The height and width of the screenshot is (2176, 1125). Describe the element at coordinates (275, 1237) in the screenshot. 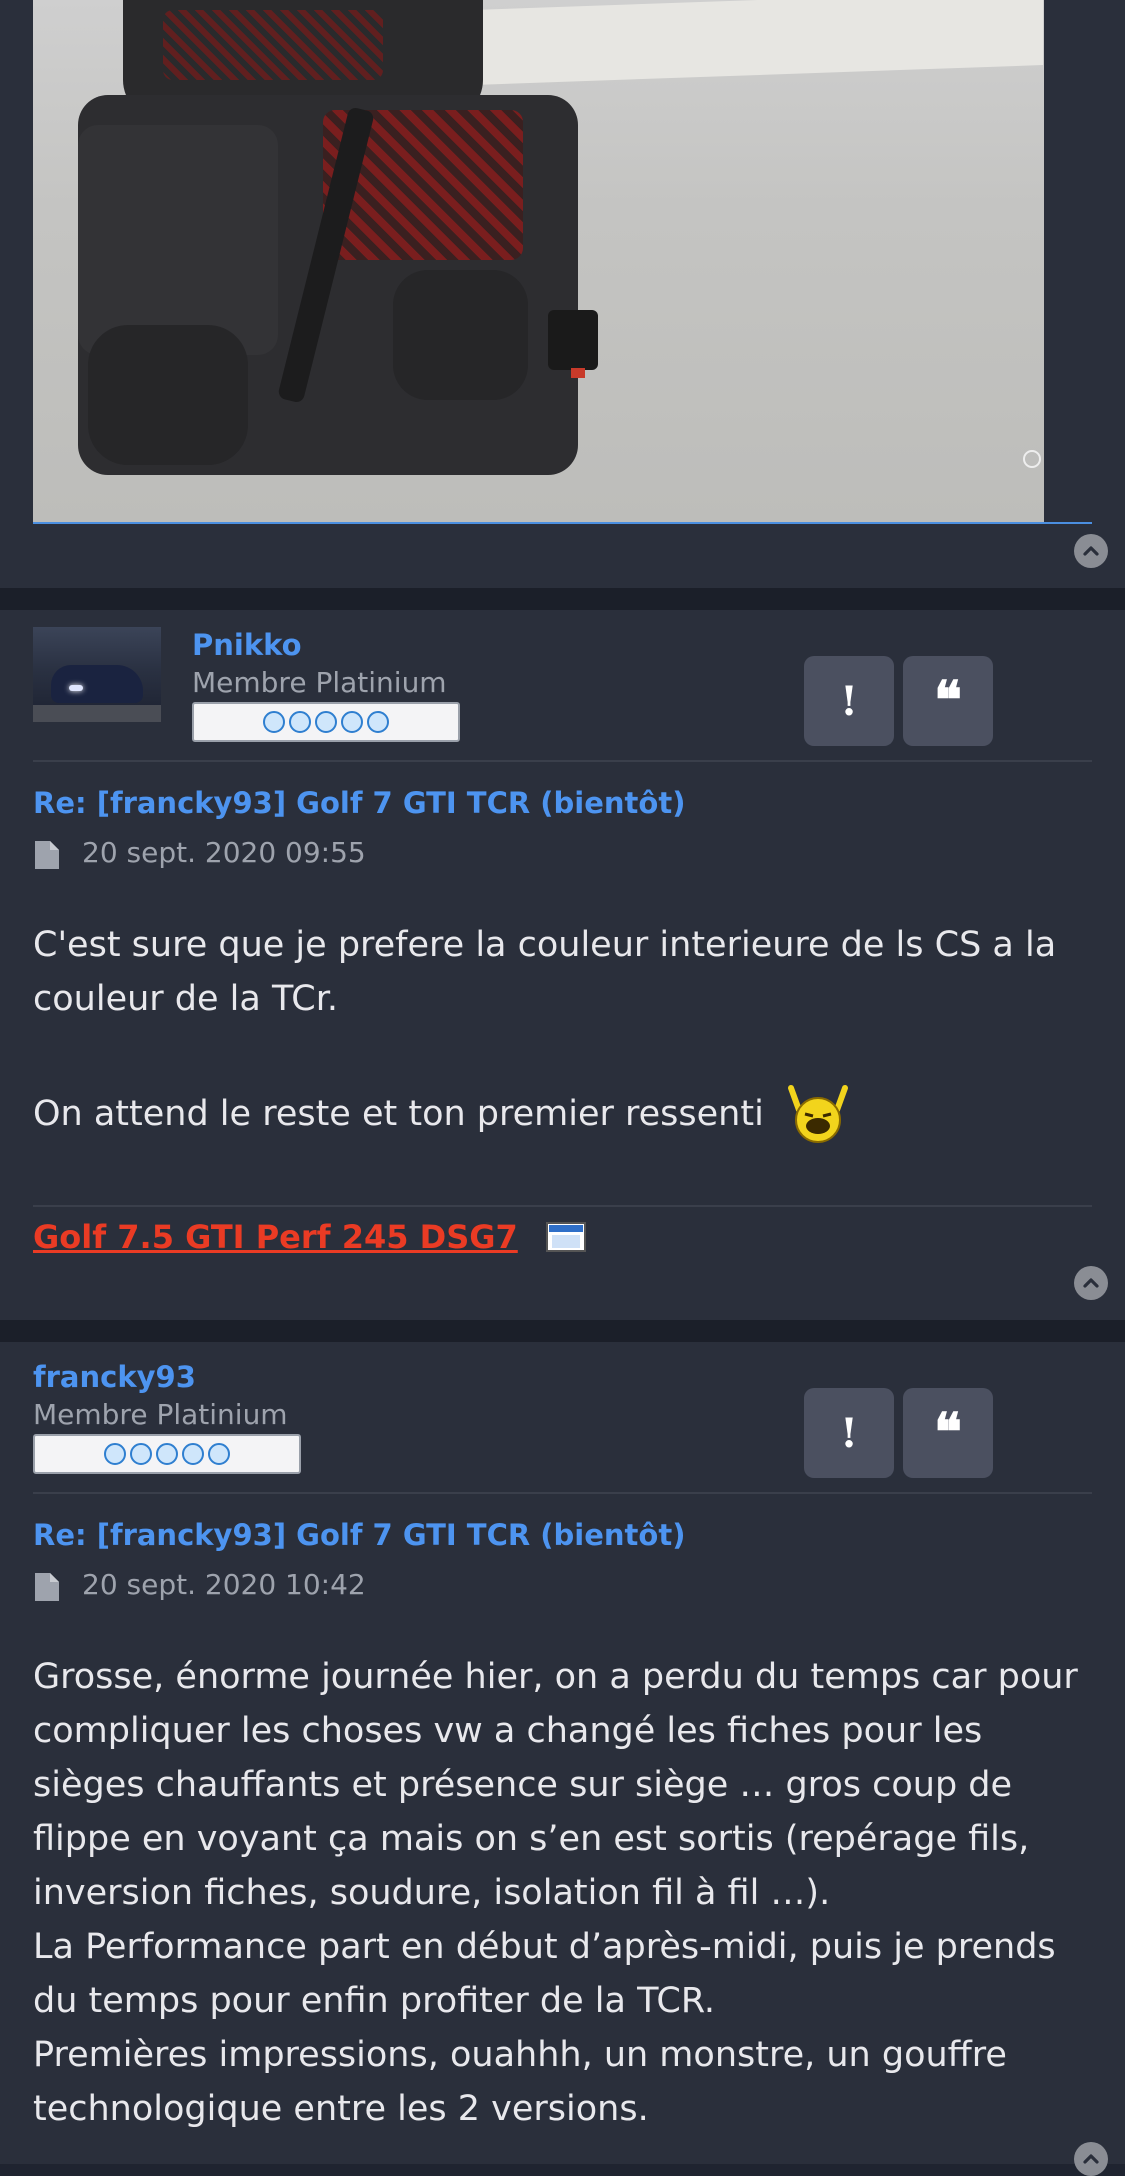

I see `signature-link: Golf 7.5 GTI Perf 245 DSG7` at that location.